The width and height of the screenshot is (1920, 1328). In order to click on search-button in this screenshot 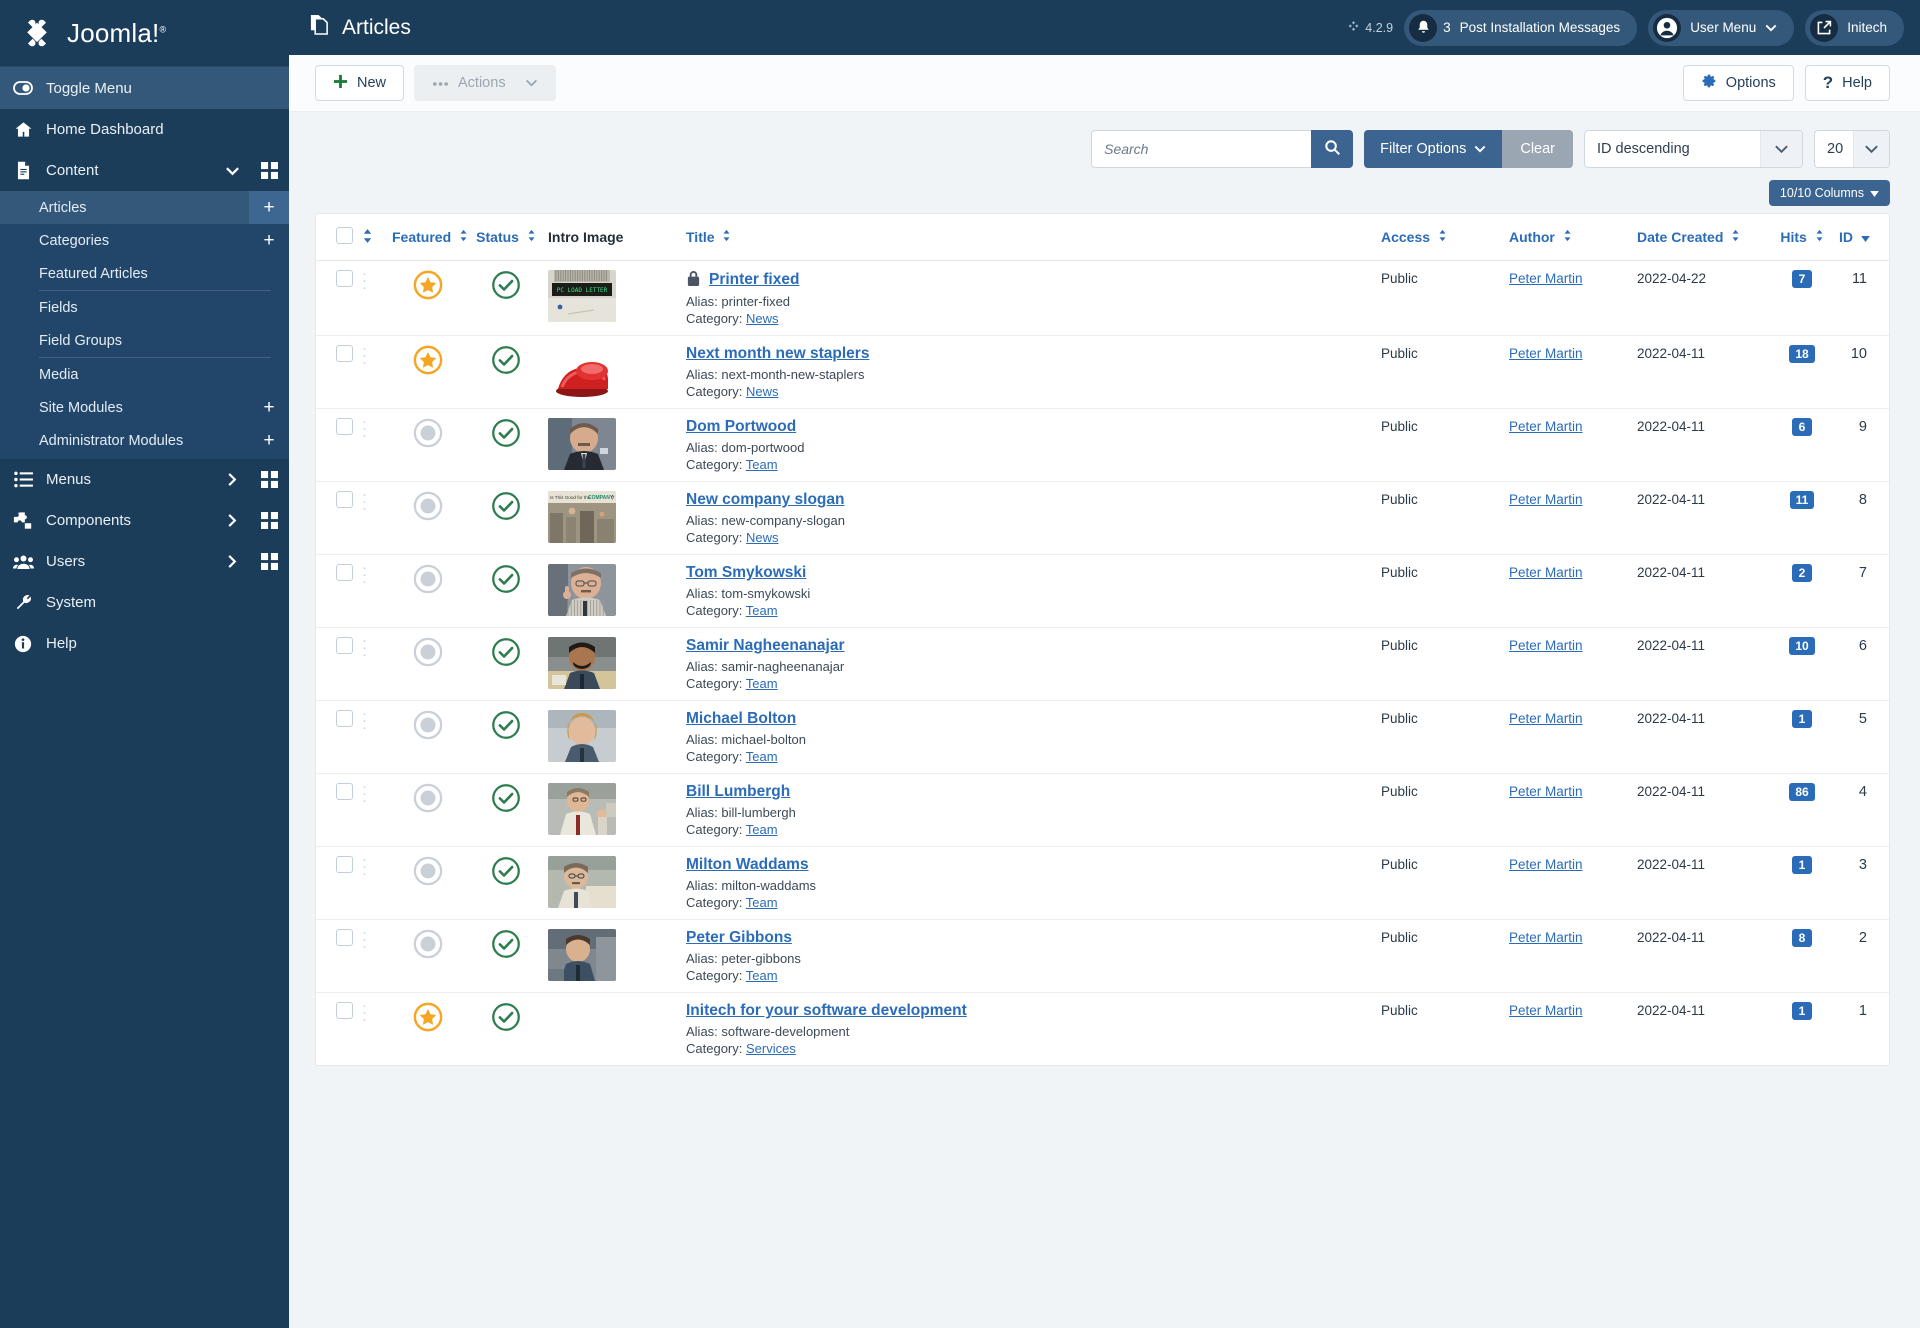, I will do `click(1332, 149)`.